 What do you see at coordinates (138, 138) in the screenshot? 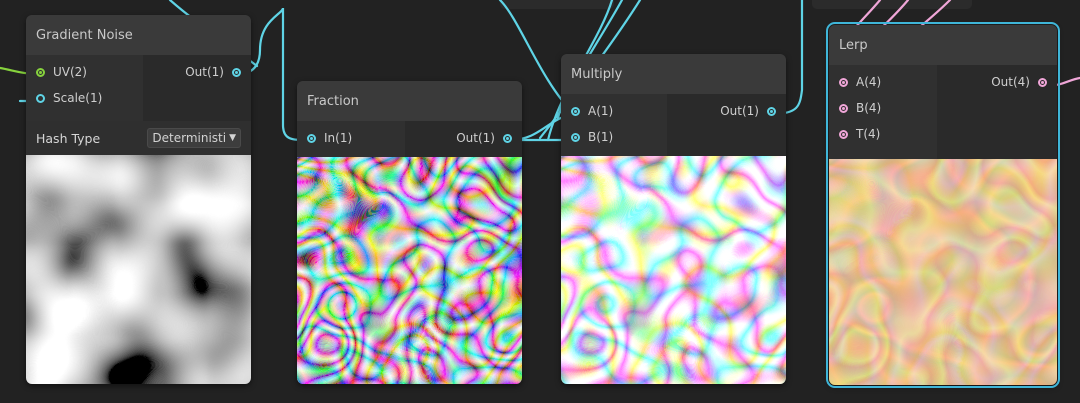
I see `hash-type-row: Hash Type Deterministi ▼` at bounding box center [138, 138].